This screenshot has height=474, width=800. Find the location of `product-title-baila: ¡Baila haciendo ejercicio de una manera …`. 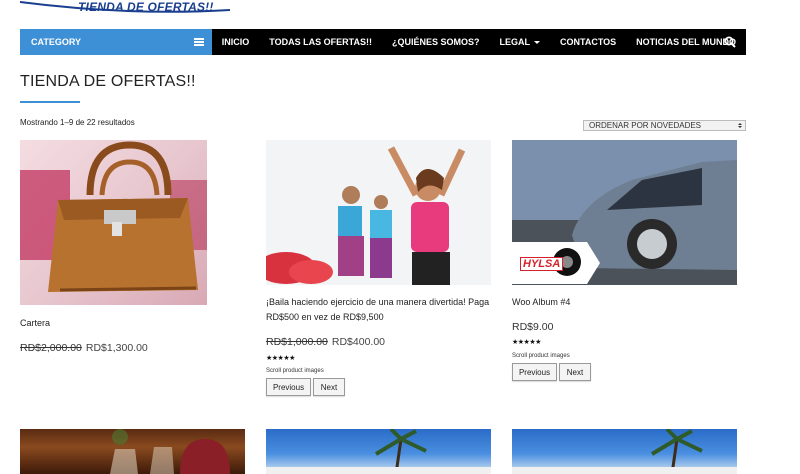

product-title-baila: ¡Baila haciendo ejercicio de una manera … is located at coordinates (377, 302).